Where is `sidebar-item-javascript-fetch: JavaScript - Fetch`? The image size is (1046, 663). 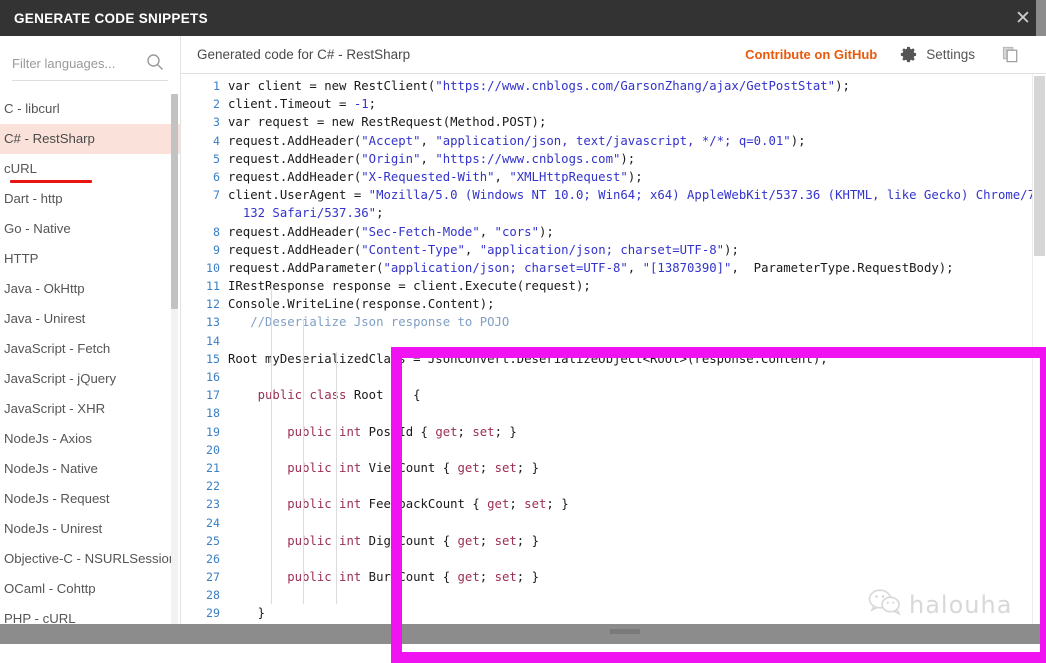 sidebar-item-javascript-fetch: JavaScript - Fetch is located at coordinates (90, 349).